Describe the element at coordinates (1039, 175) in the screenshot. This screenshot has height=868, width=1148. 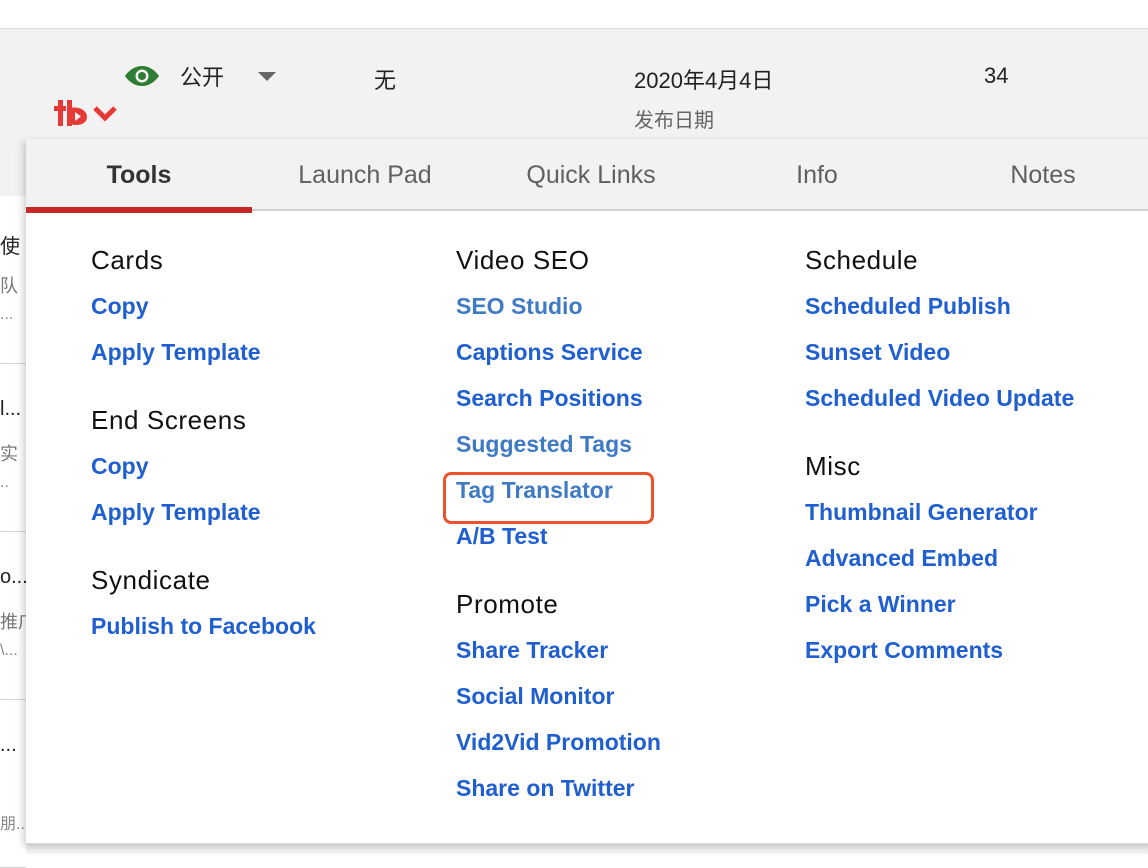
I see `tab-notes: Notes` at that location.